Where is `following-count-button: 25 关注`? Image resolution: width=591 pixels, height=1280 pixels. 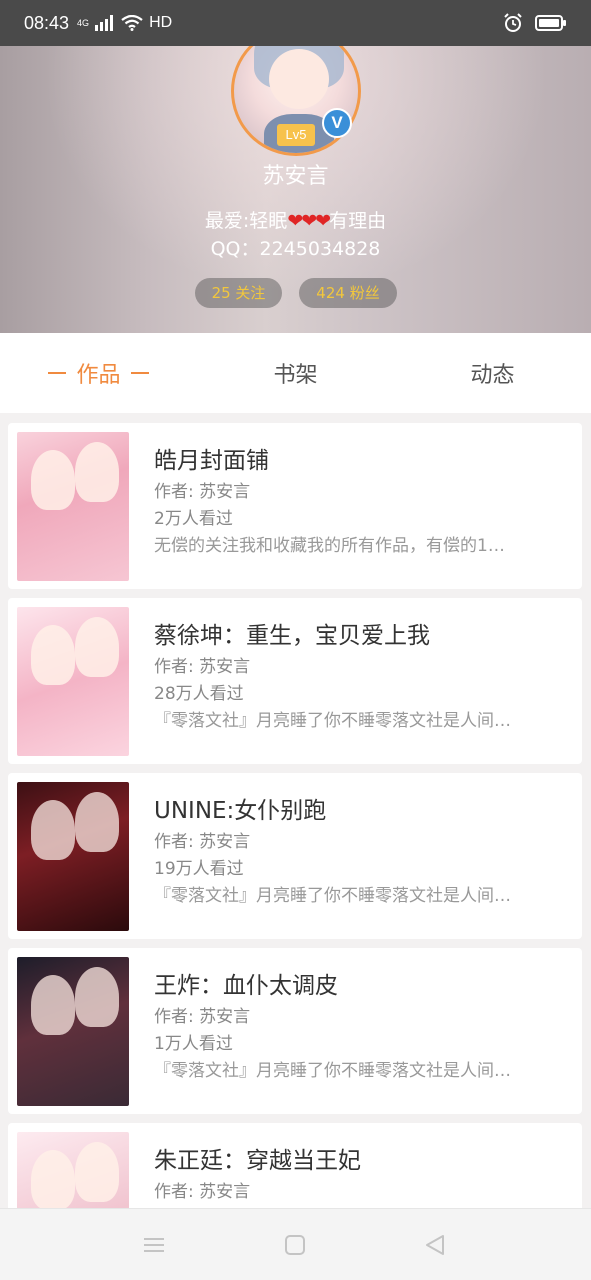 following-count-button: 25 关注 is located at coordinates (238, 293).